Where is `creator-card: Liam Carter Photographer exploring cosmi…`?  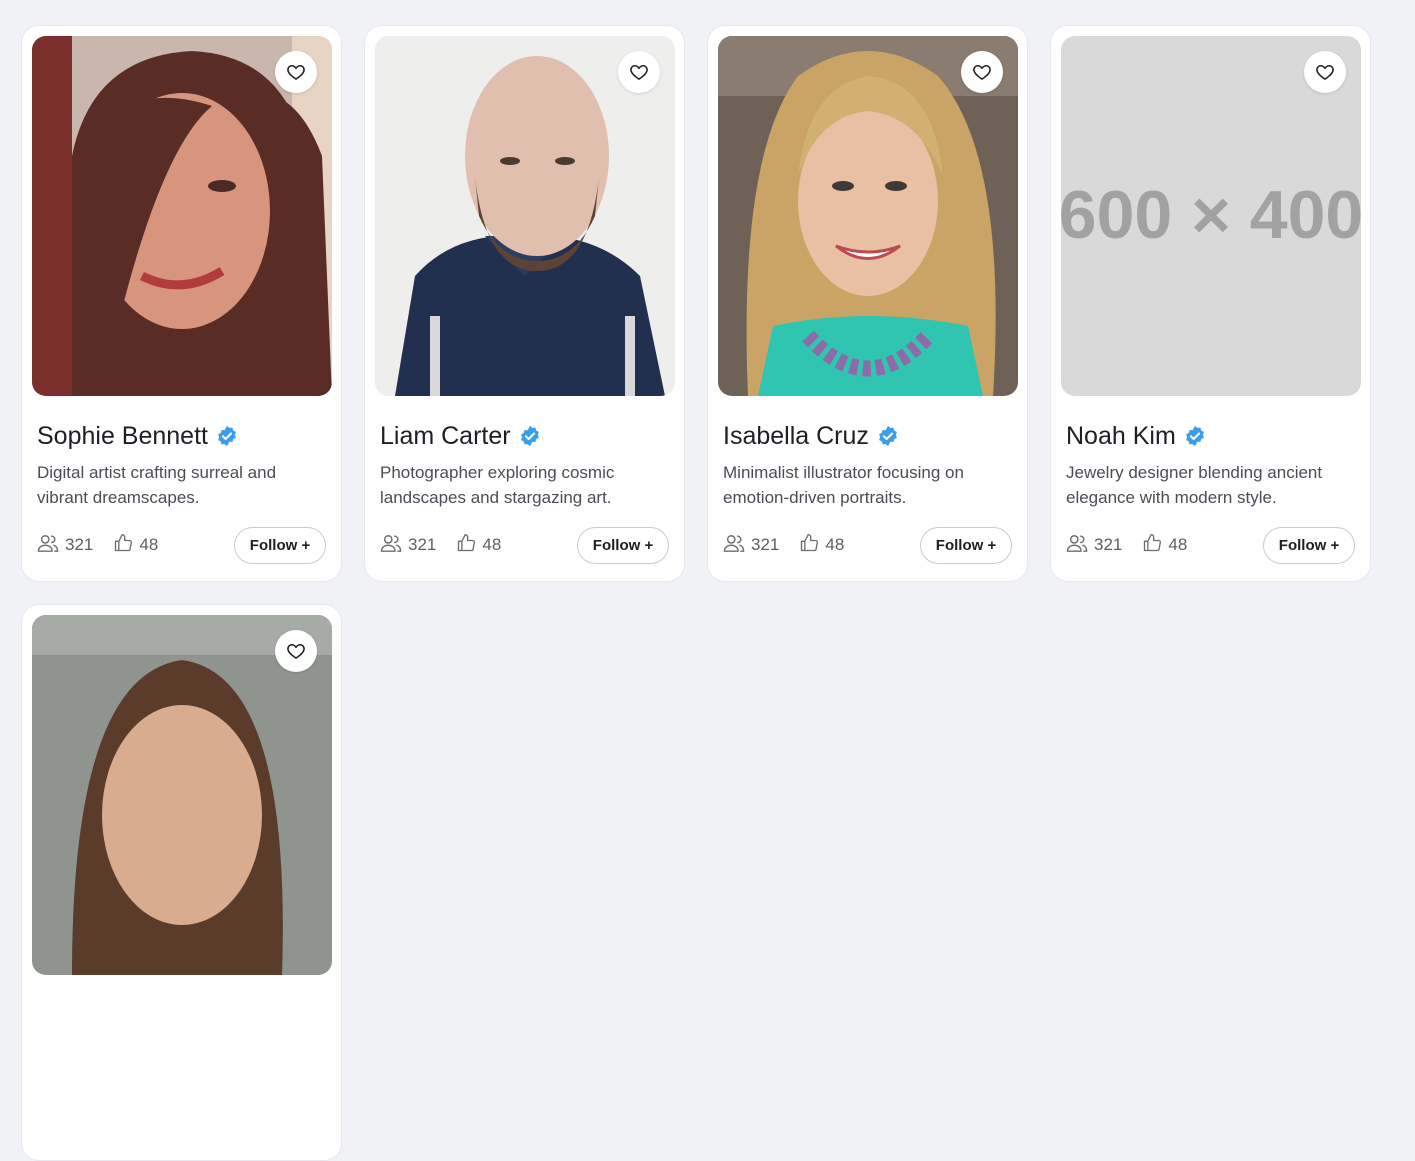 creator-card: Liam Carter Photographer exploring cosmi… is located at coordinates (524, 303).